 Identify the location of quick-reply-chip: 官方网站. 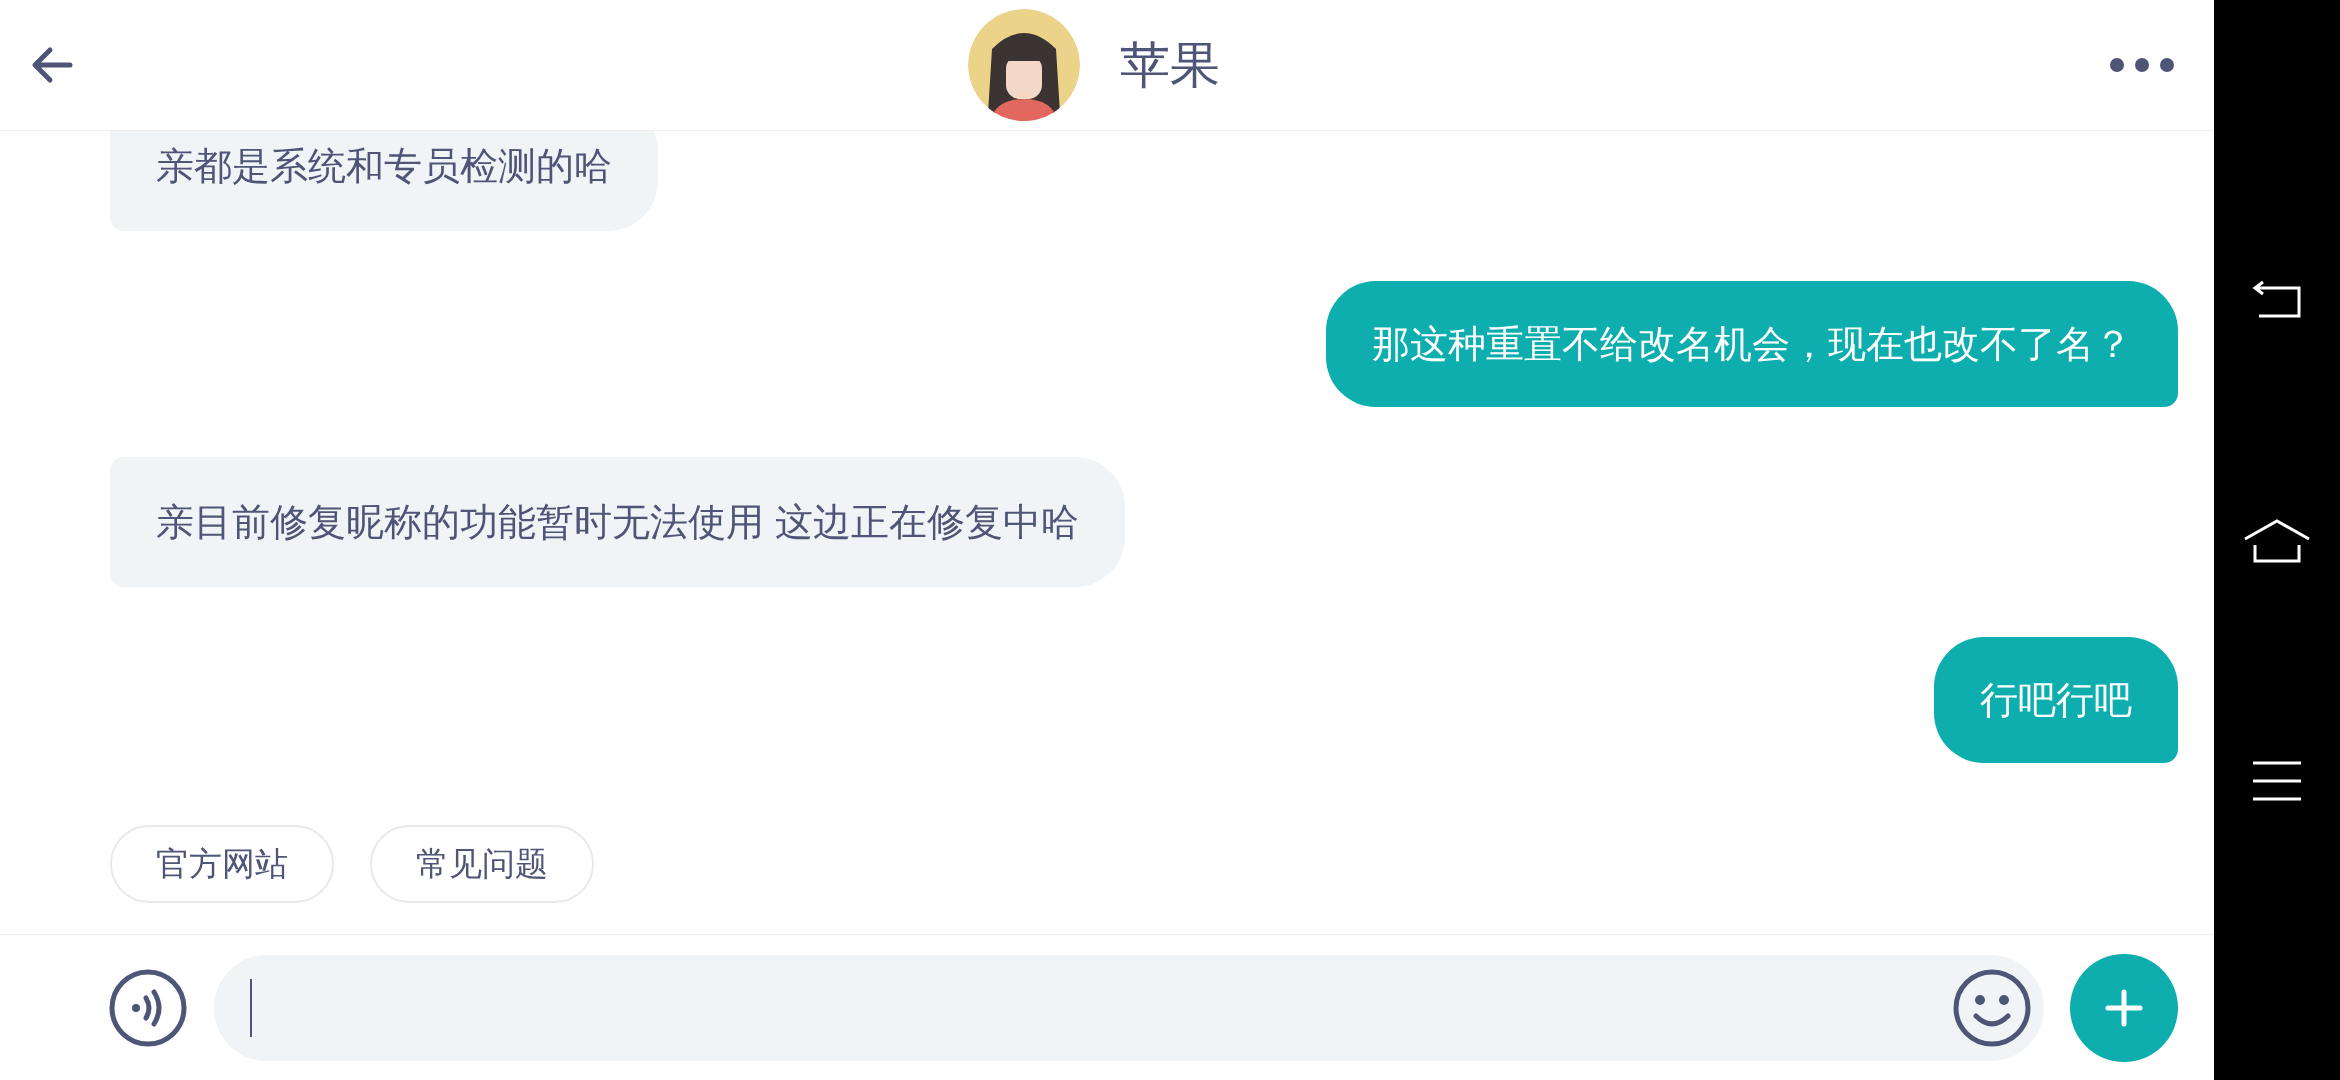
(222, 864).